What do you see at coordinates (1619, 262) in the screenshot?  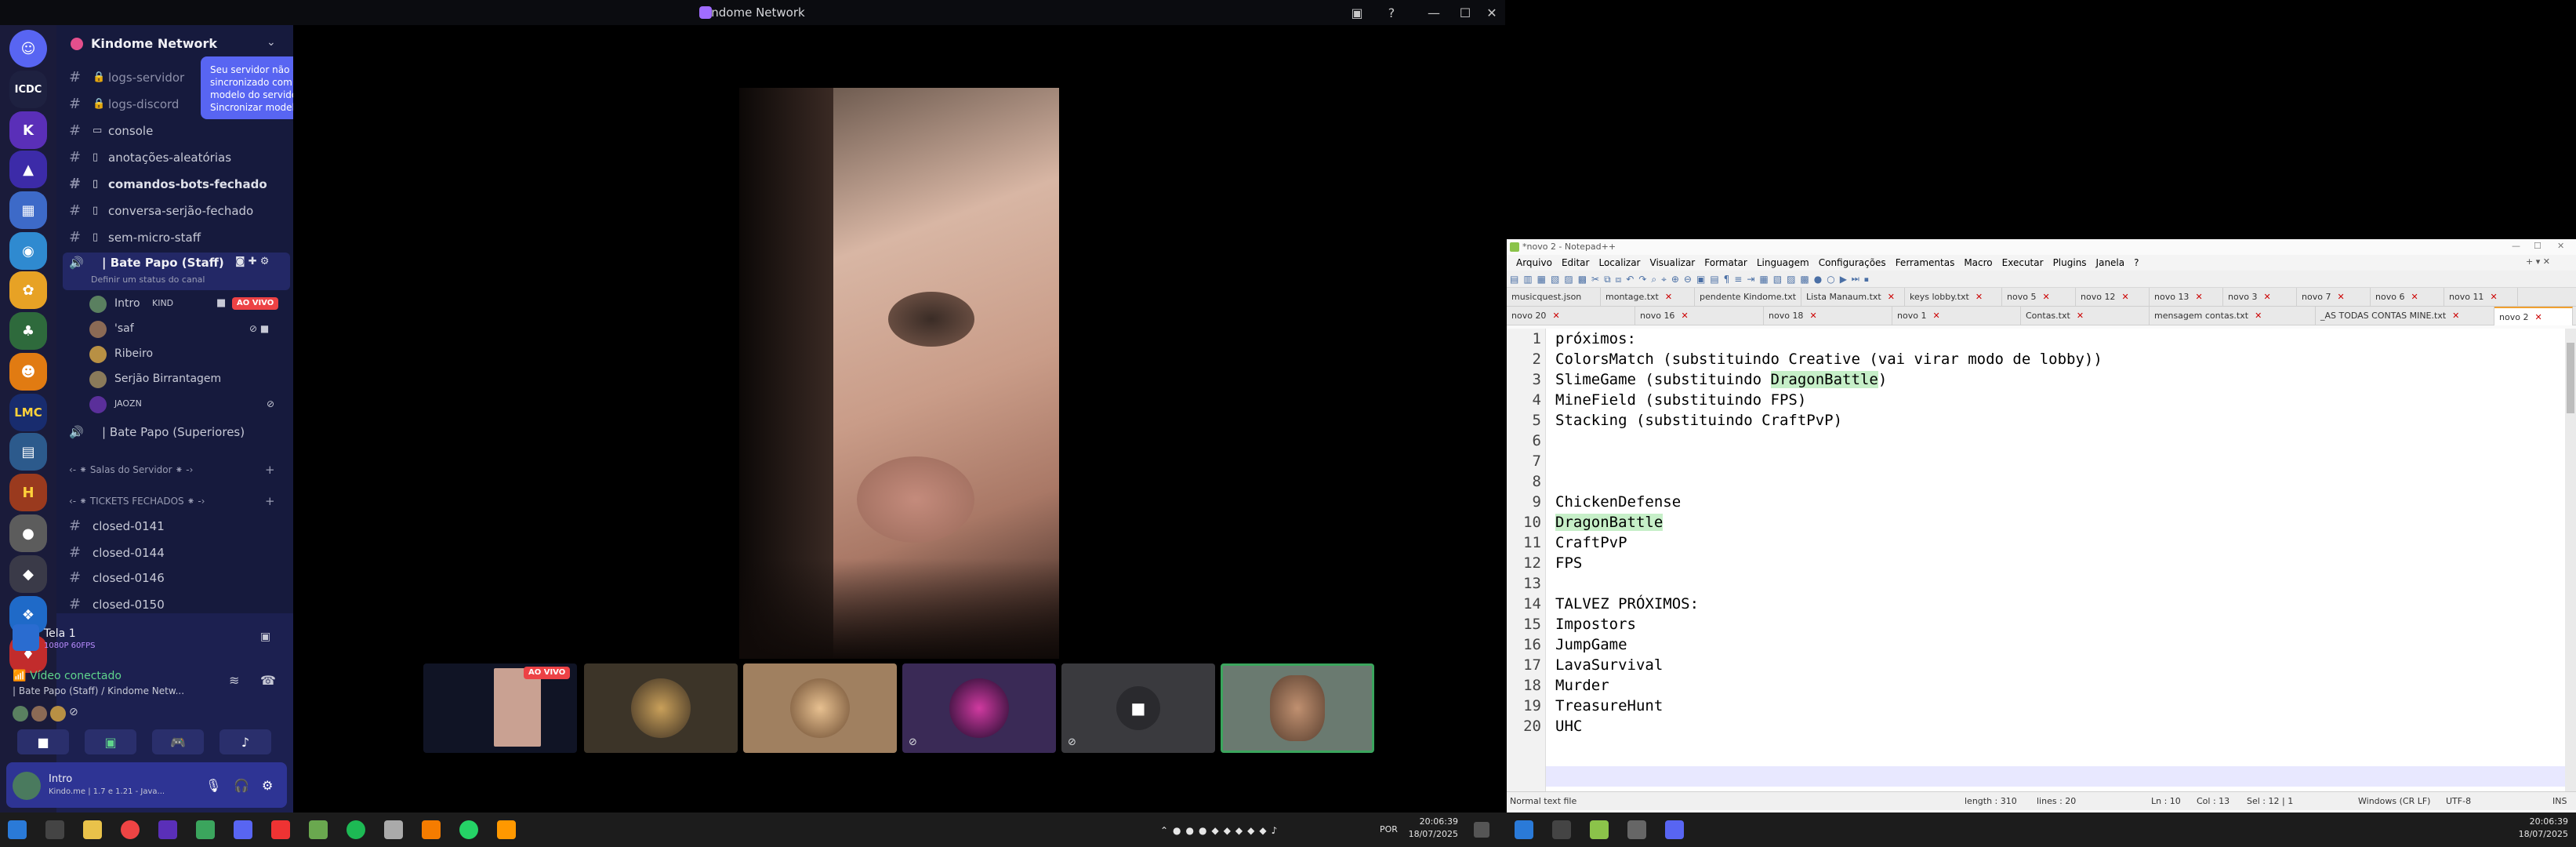 I see `menu-localizar: Localizar` at bounding box center [1619, 262].